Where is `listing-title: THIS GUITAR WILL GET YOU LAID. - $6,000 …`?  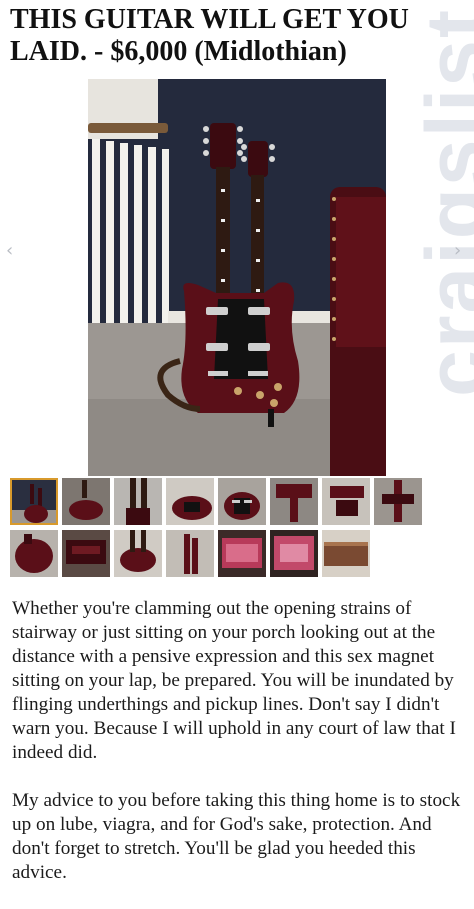 listing-title: THIS GUITAR WILL GET YOU LAID. - $6,000 … is located at coordinates (209, 35).